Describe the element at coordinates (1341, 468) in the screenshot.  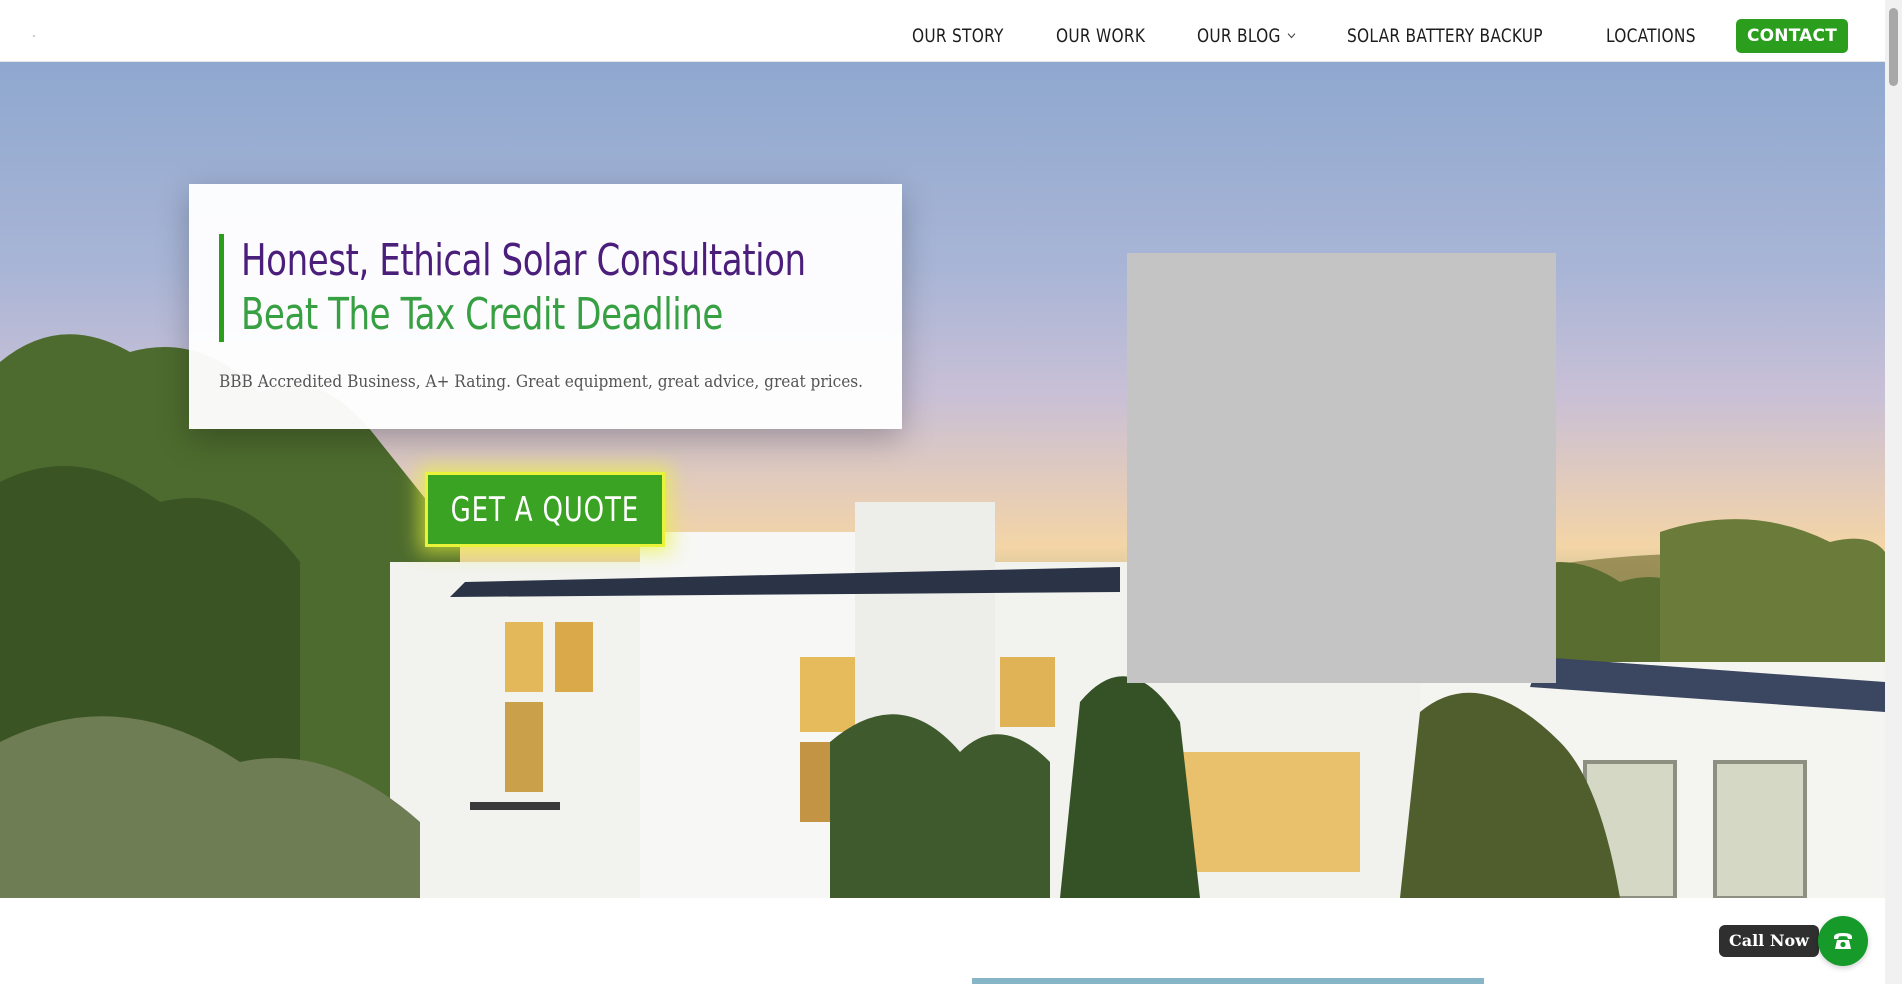
I see `media-placeholder` at that location.